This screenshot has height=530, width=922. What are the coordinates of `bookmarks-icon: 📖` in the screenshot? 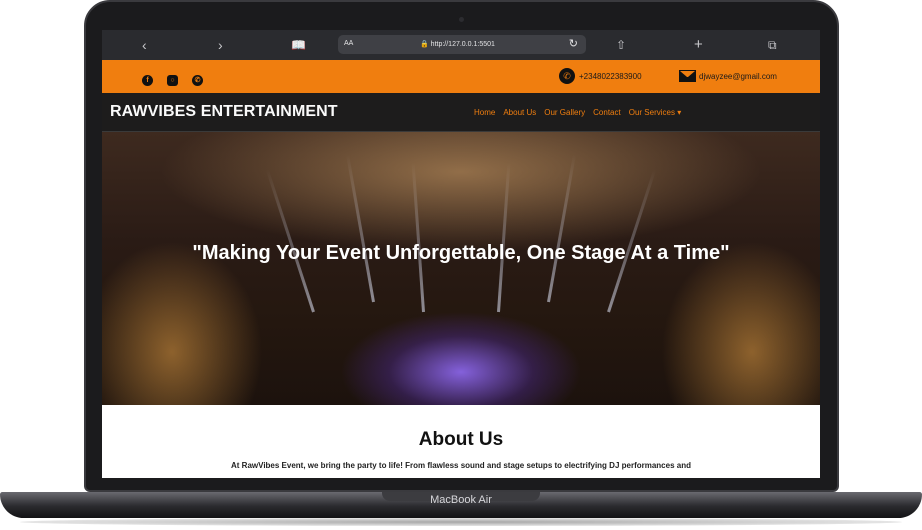 It's located at (298, 45).